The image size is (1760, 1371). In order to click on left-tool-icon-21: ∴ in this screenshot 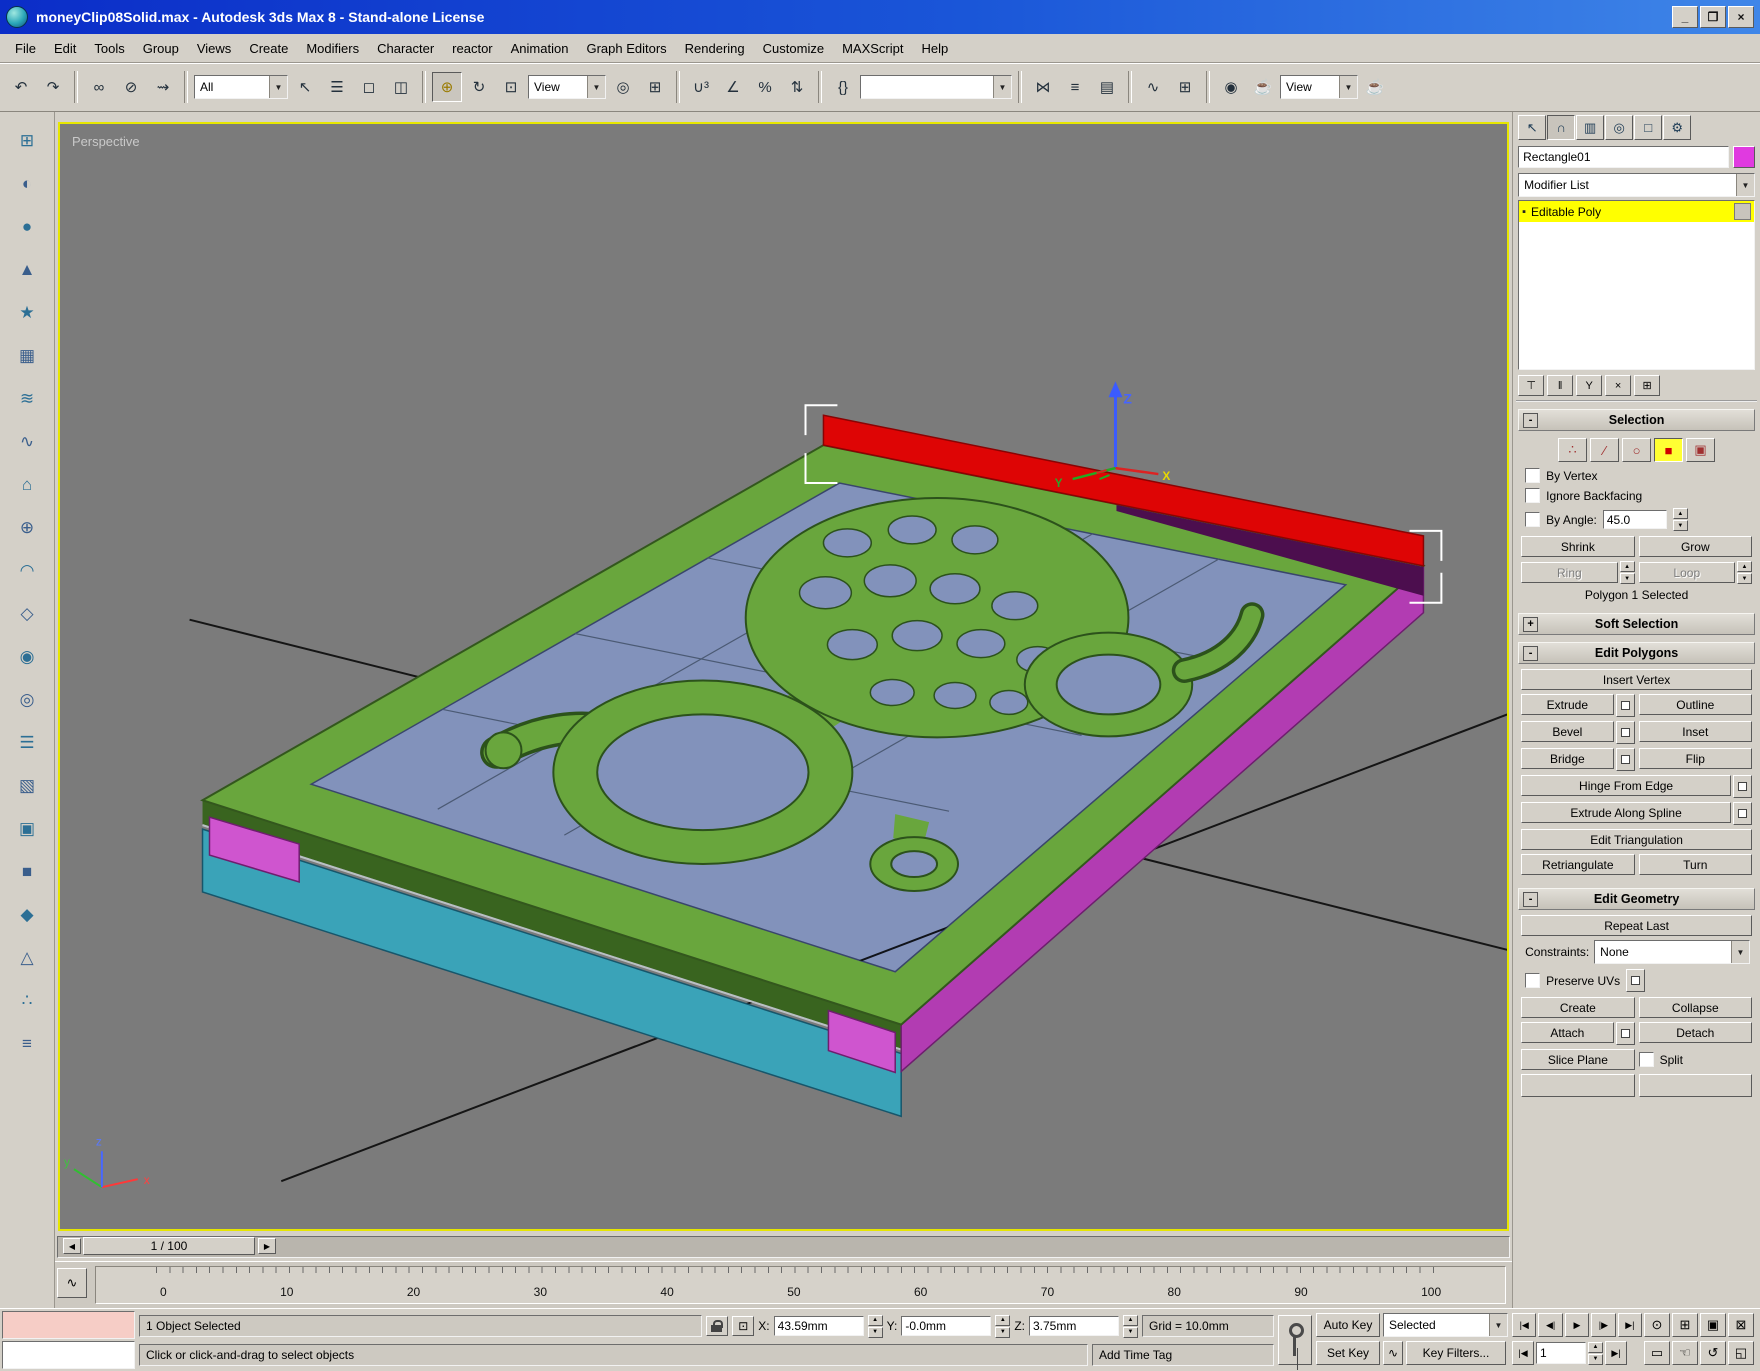, I will do `click(27, 1001)`.